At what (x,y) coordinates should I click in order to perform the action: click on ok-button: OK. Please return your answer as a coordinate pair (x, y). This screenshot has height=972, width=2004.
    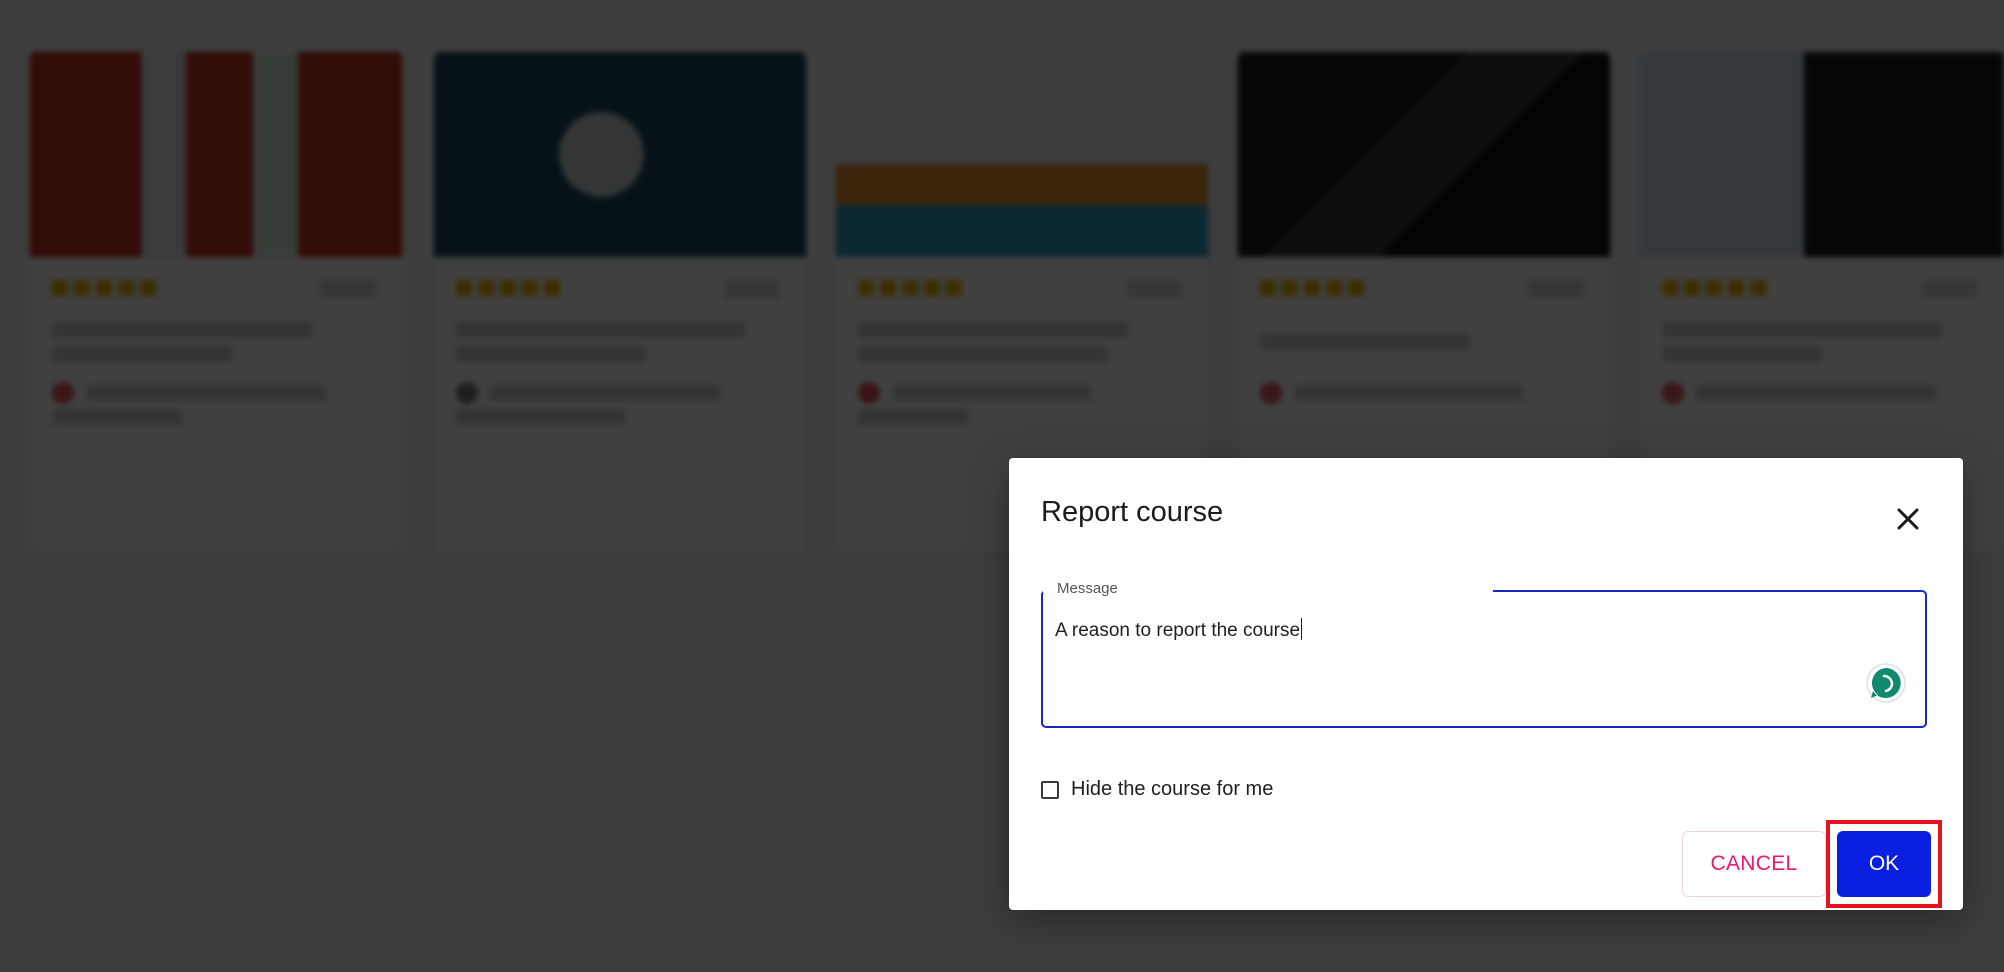
    Looking at the image, I should click on (1884, 864).